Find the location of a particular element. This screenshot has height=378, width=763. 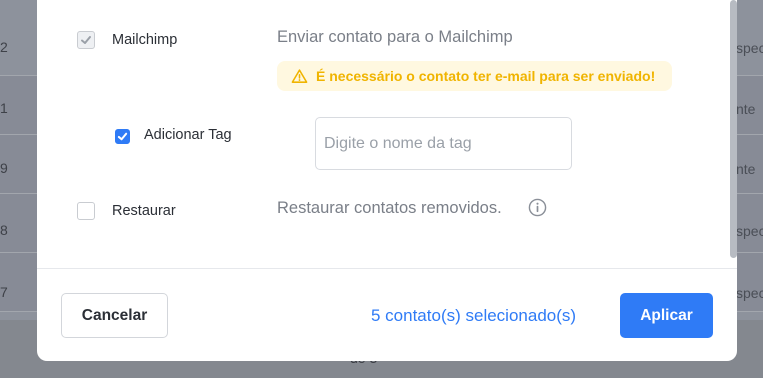

apply-button: Aplicar is located at coordinates (666, 315).